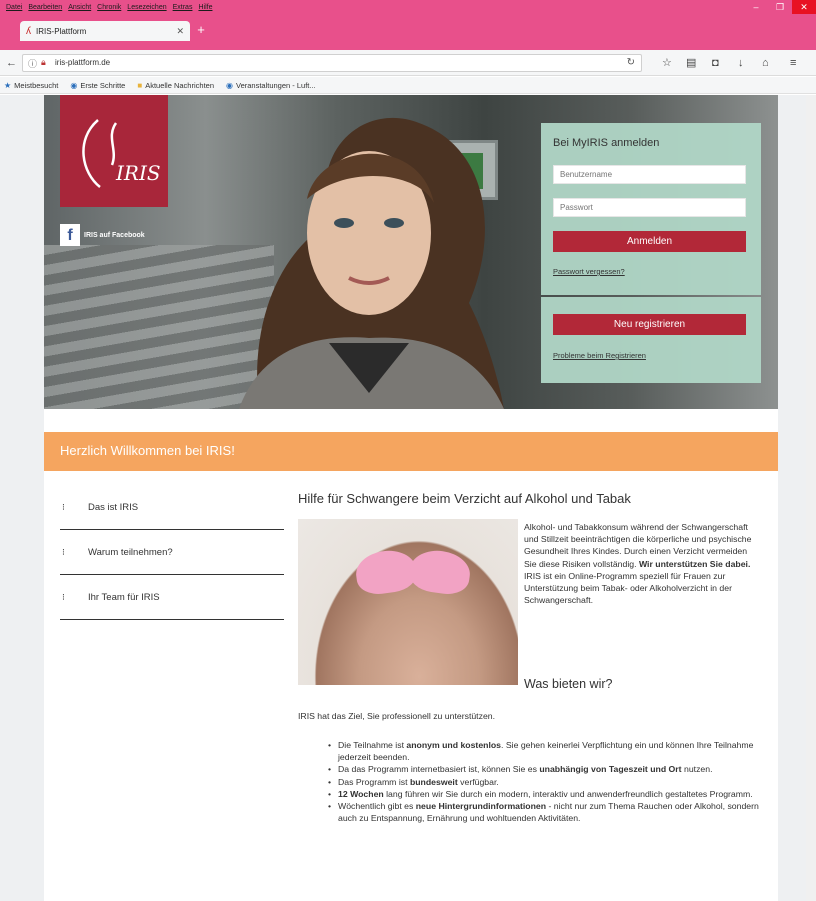 This screenshot has width=816, height=901. What do you see at coordinates (599, 355) in the screenshot?
I see `register-problems-link: Probleme beim Registrieren` at bounding box center [599, 355].